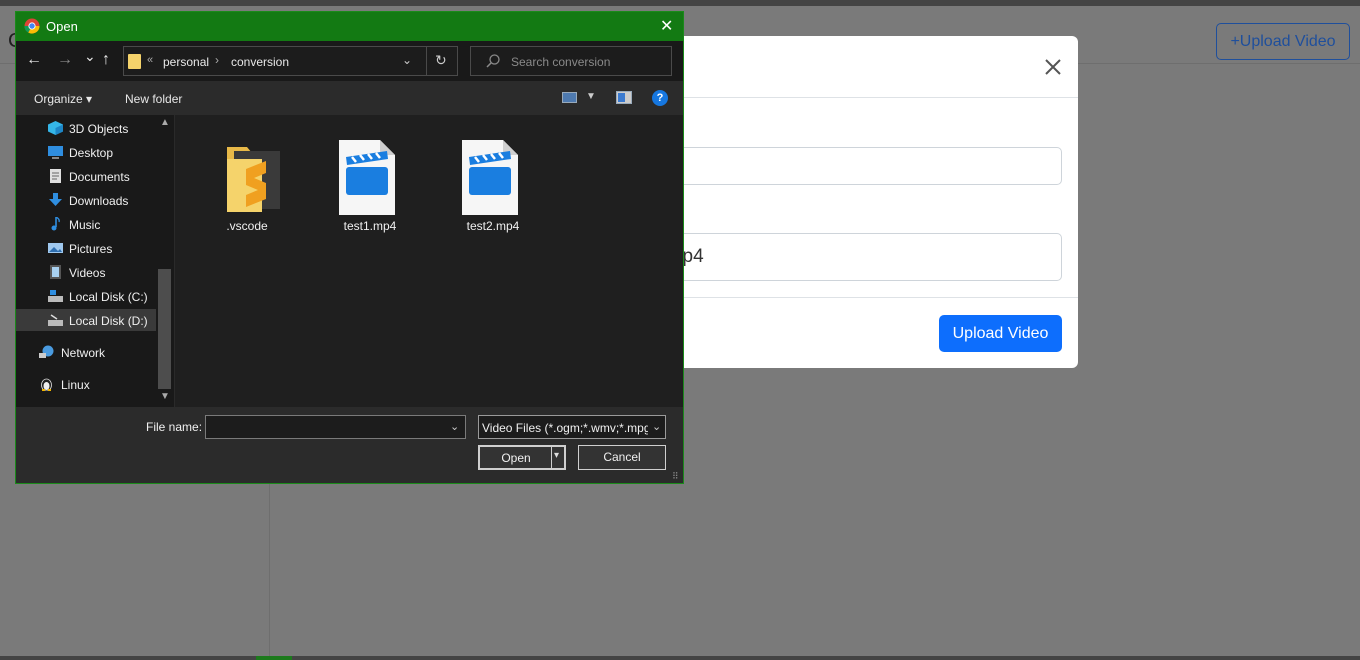  I want to click on split-divider, so click(551, 457).